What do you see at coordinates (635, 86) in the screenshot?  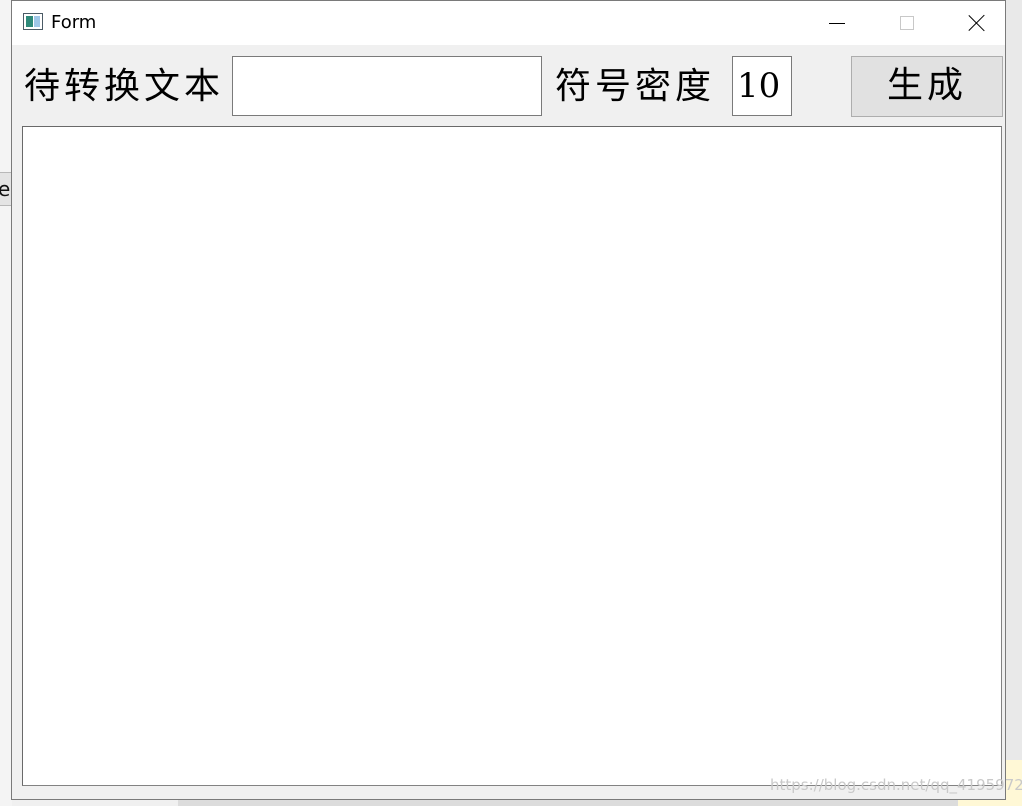 I see `density-label: 符号密度` at bounding box center [635, 86].